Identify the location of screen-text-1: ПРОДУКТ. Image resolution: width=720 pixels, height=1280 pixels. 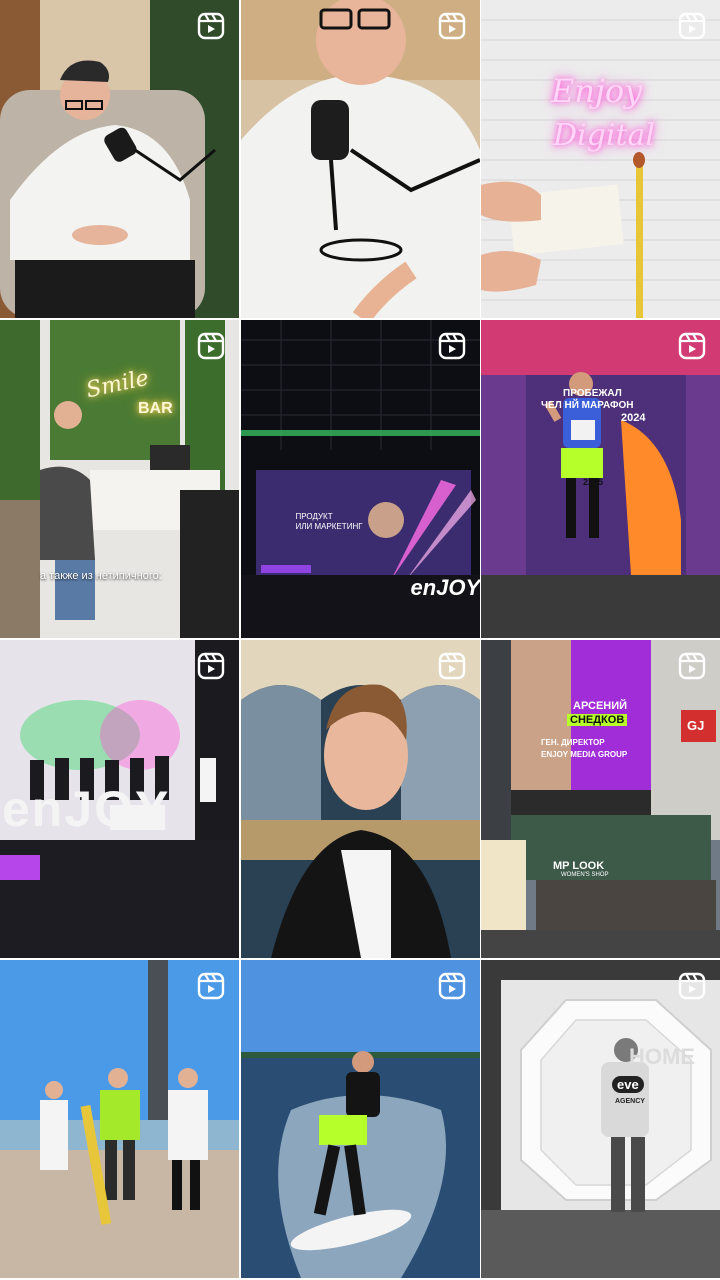
(314, 516).